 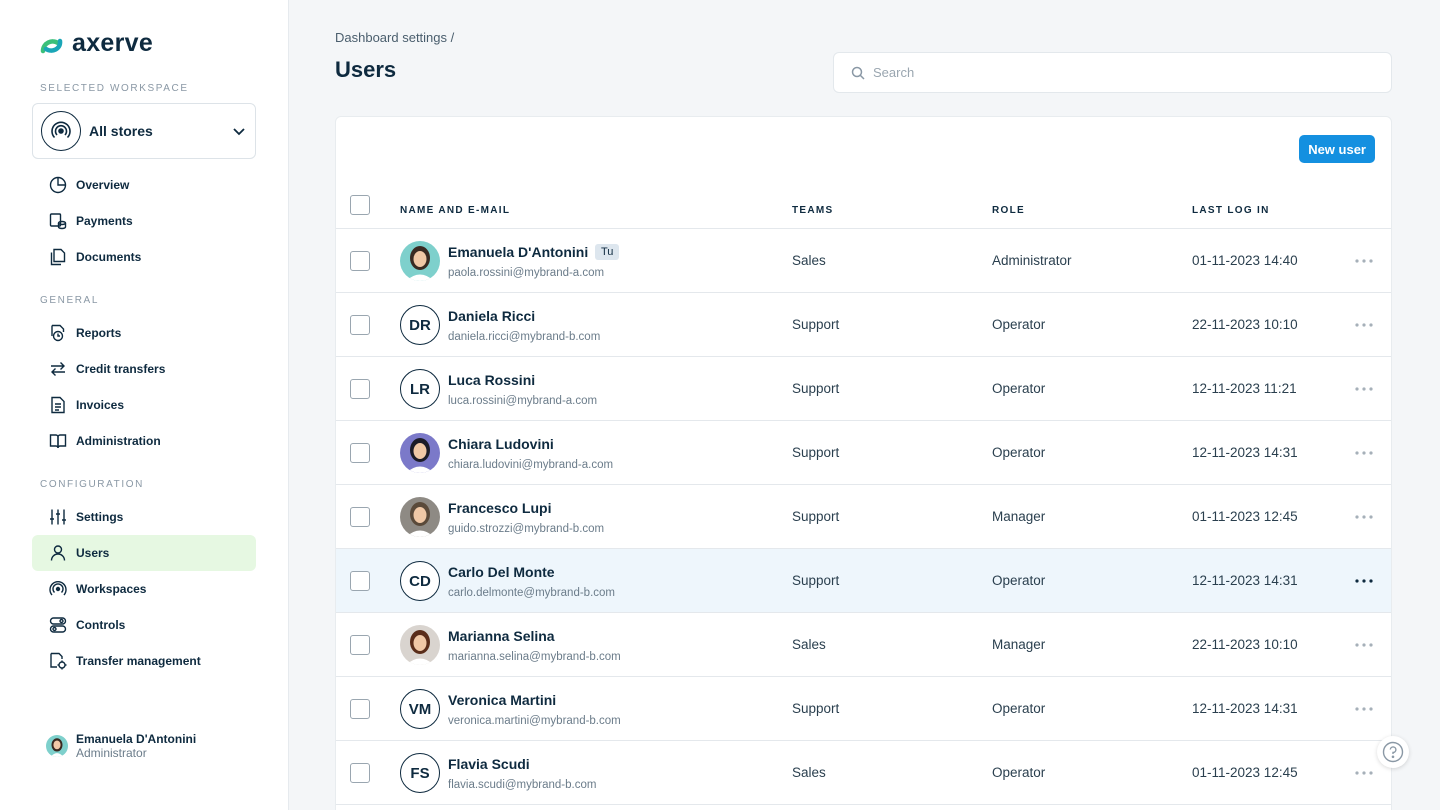 I want to click on current-user: Emanuela D'Antonini Administrator, so click(x=121, y=746).